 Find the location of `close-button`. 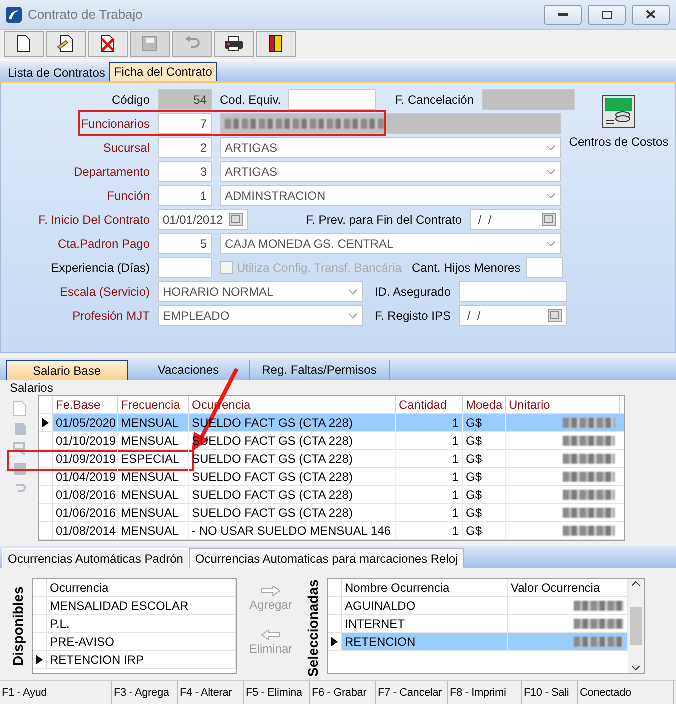

close-button is located at coordinates (651, 14).